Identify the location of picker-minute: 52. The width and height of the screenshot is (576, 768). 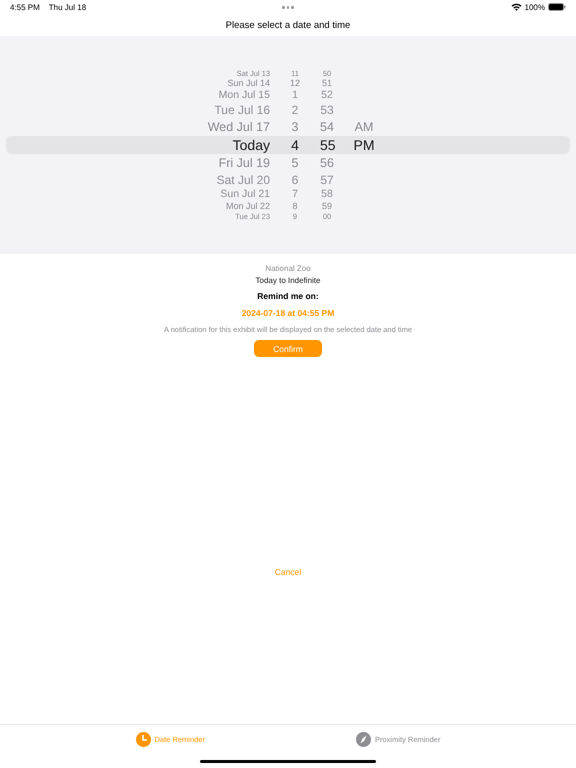
(327, 95).